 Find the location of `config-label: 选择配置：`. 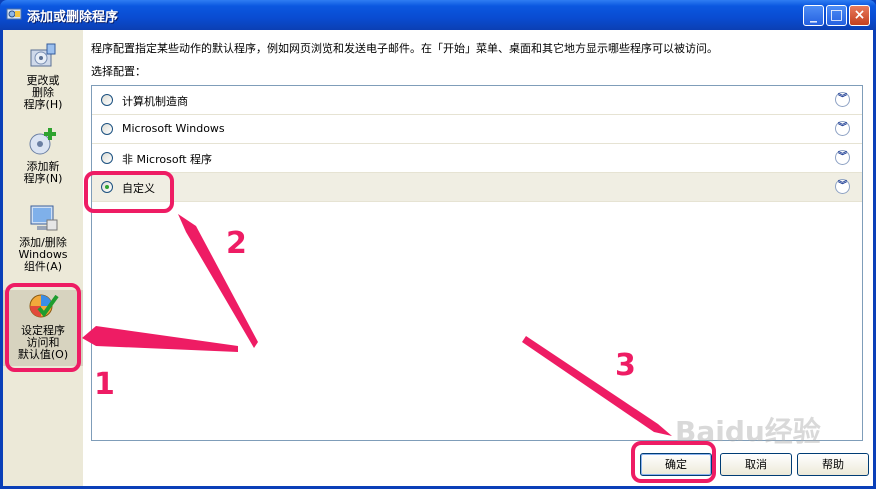

config-label: 选择配置： is located at coordinates (118, 71).